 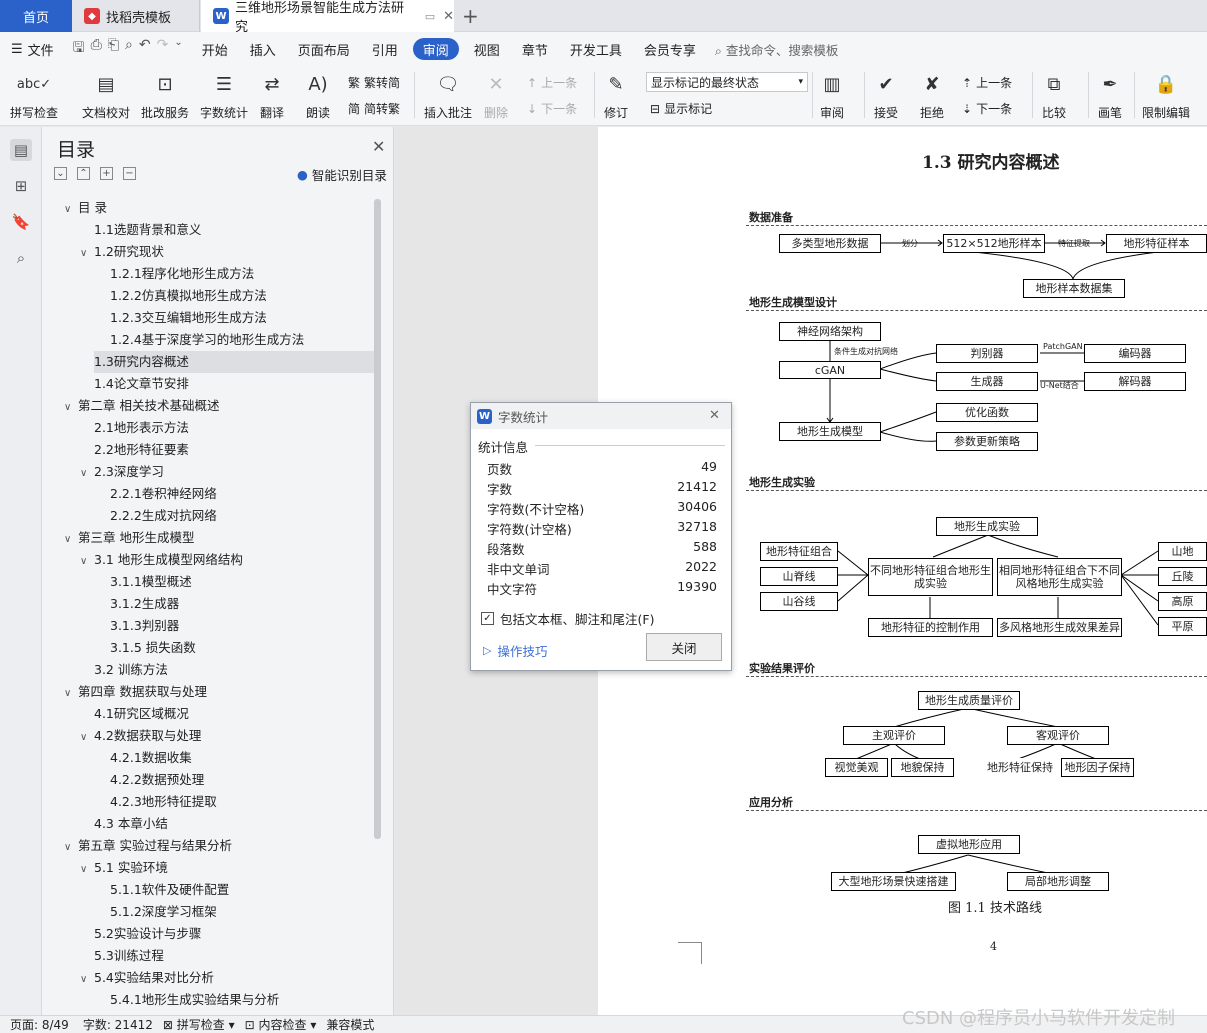 I want to click on expand-all-icon: ⌃, so click(x=83, y=173).